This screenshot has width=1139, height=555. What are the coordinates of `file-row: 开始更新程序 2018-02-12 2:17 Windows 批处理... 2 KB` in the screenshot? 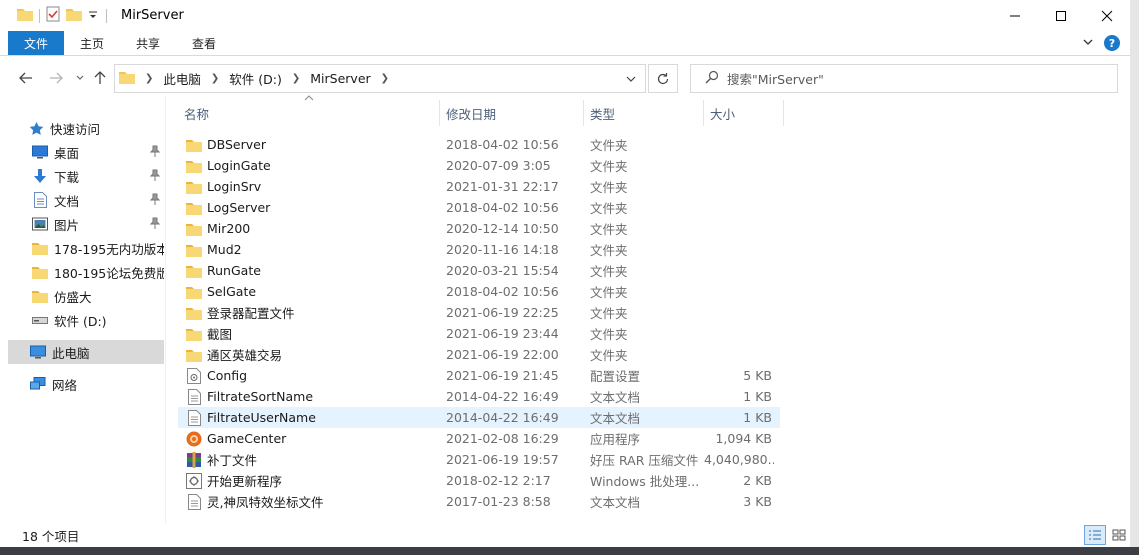 It's located at (479, 480).